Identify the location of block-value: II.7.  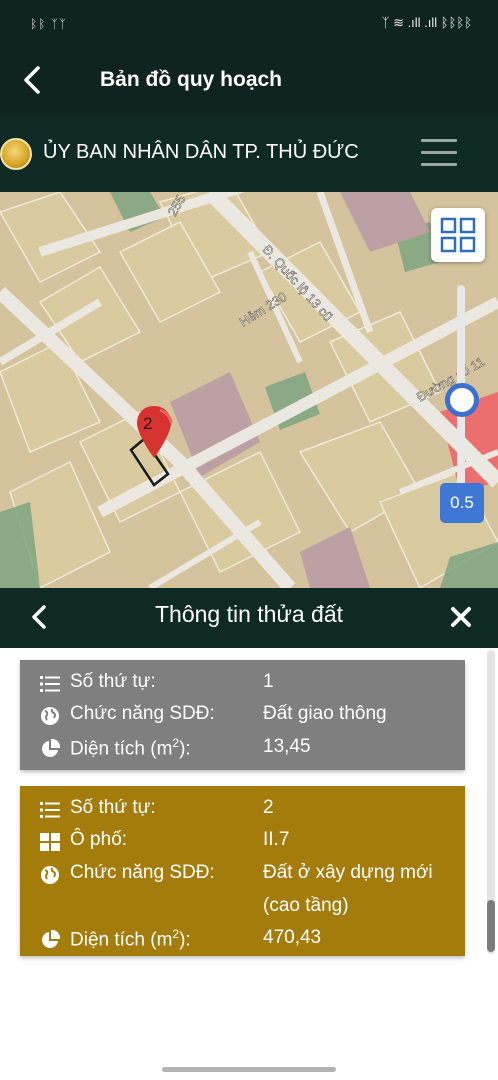
(276, 839).